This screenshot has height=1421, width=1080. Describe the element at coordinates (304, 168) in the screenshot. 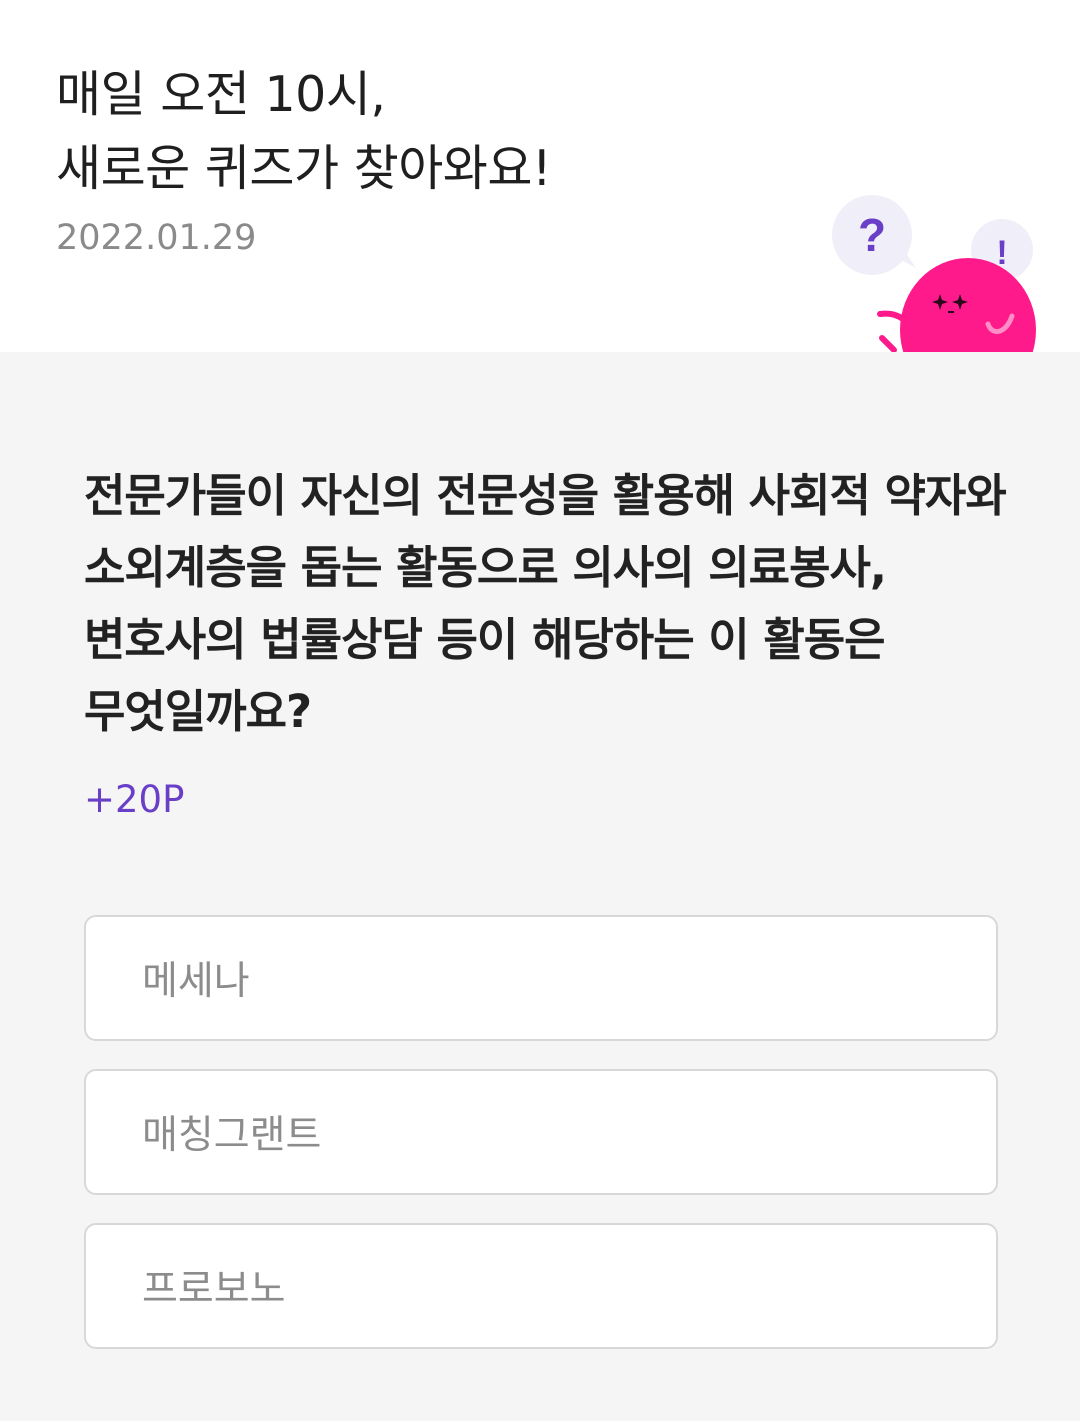

I see `headline-line-2: 새로운 퀴즈가 찾아와요!` at that location.